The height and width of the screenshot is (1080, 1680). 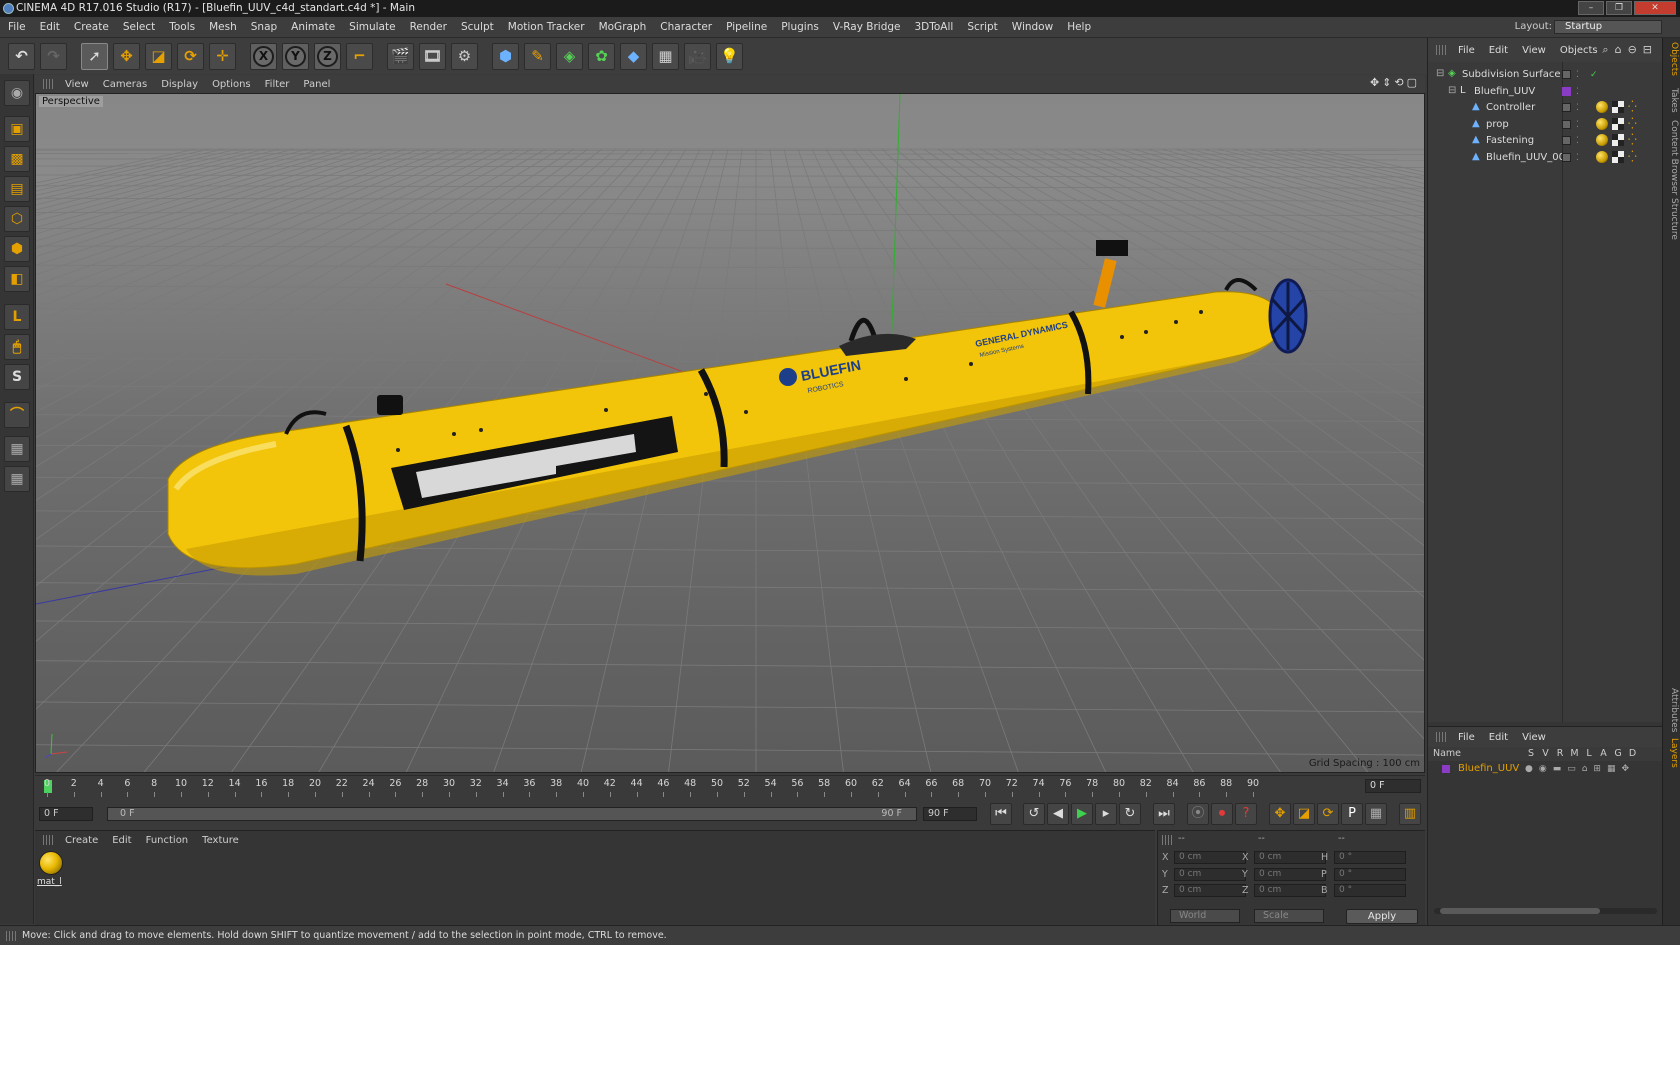 What do you see at coordinates (190, 56) in the screenshot?
I see `rotate-tool-icon: ⟳` at bounding box center [190, 56].